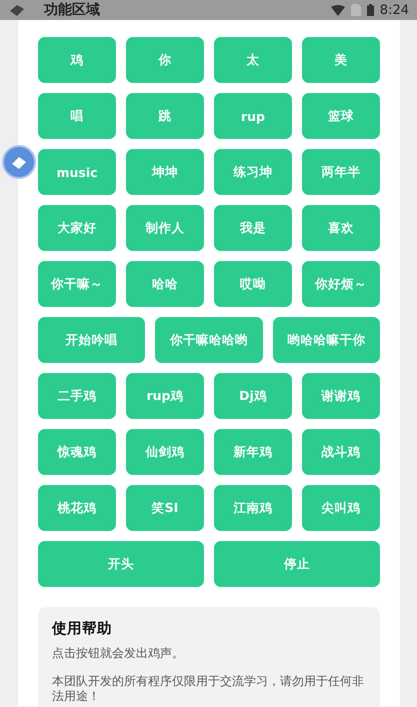 The width and height of the screenshot is (417, 707). I want to click on clock-time: 8:24, so click(394, 10).